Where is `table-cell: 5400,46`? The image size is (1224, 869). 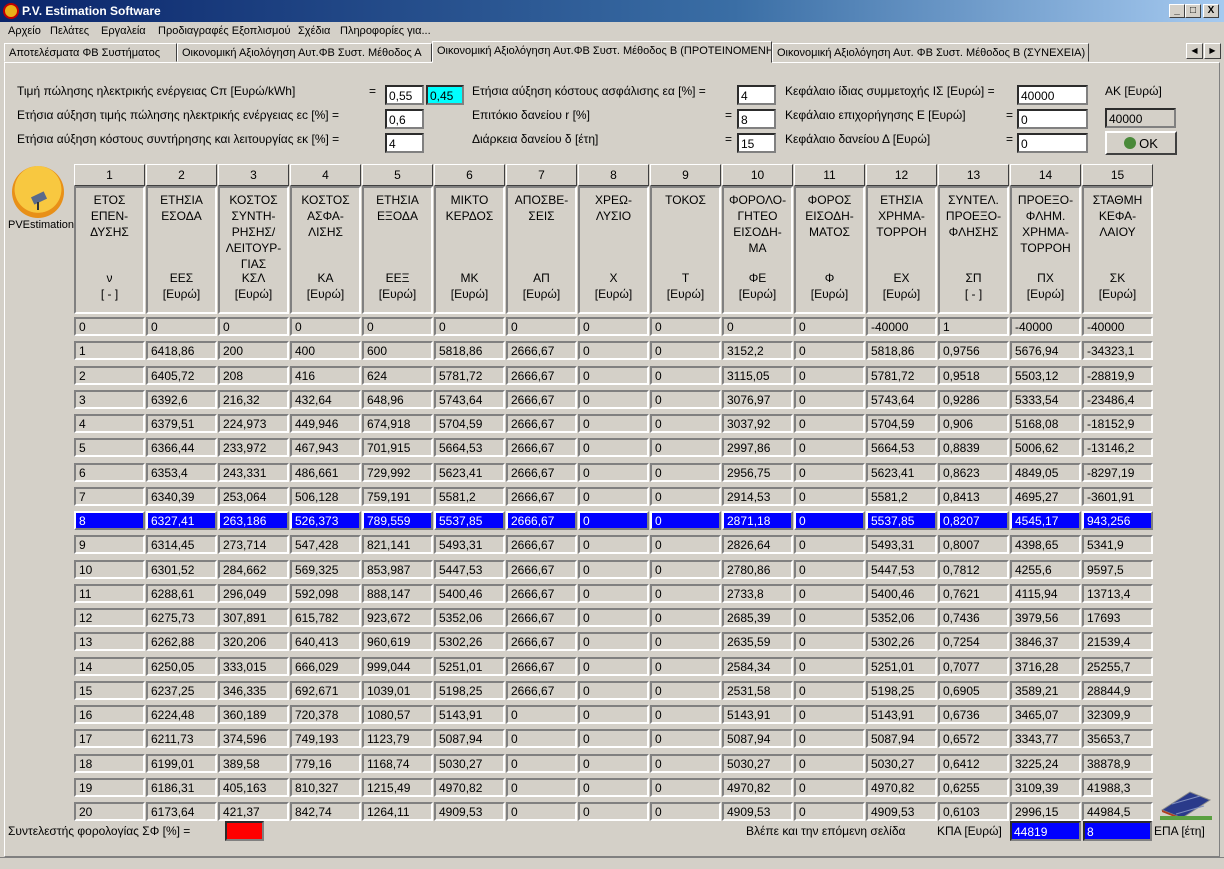 table-cell: 5400,46 is located at coordinates (901, 593).